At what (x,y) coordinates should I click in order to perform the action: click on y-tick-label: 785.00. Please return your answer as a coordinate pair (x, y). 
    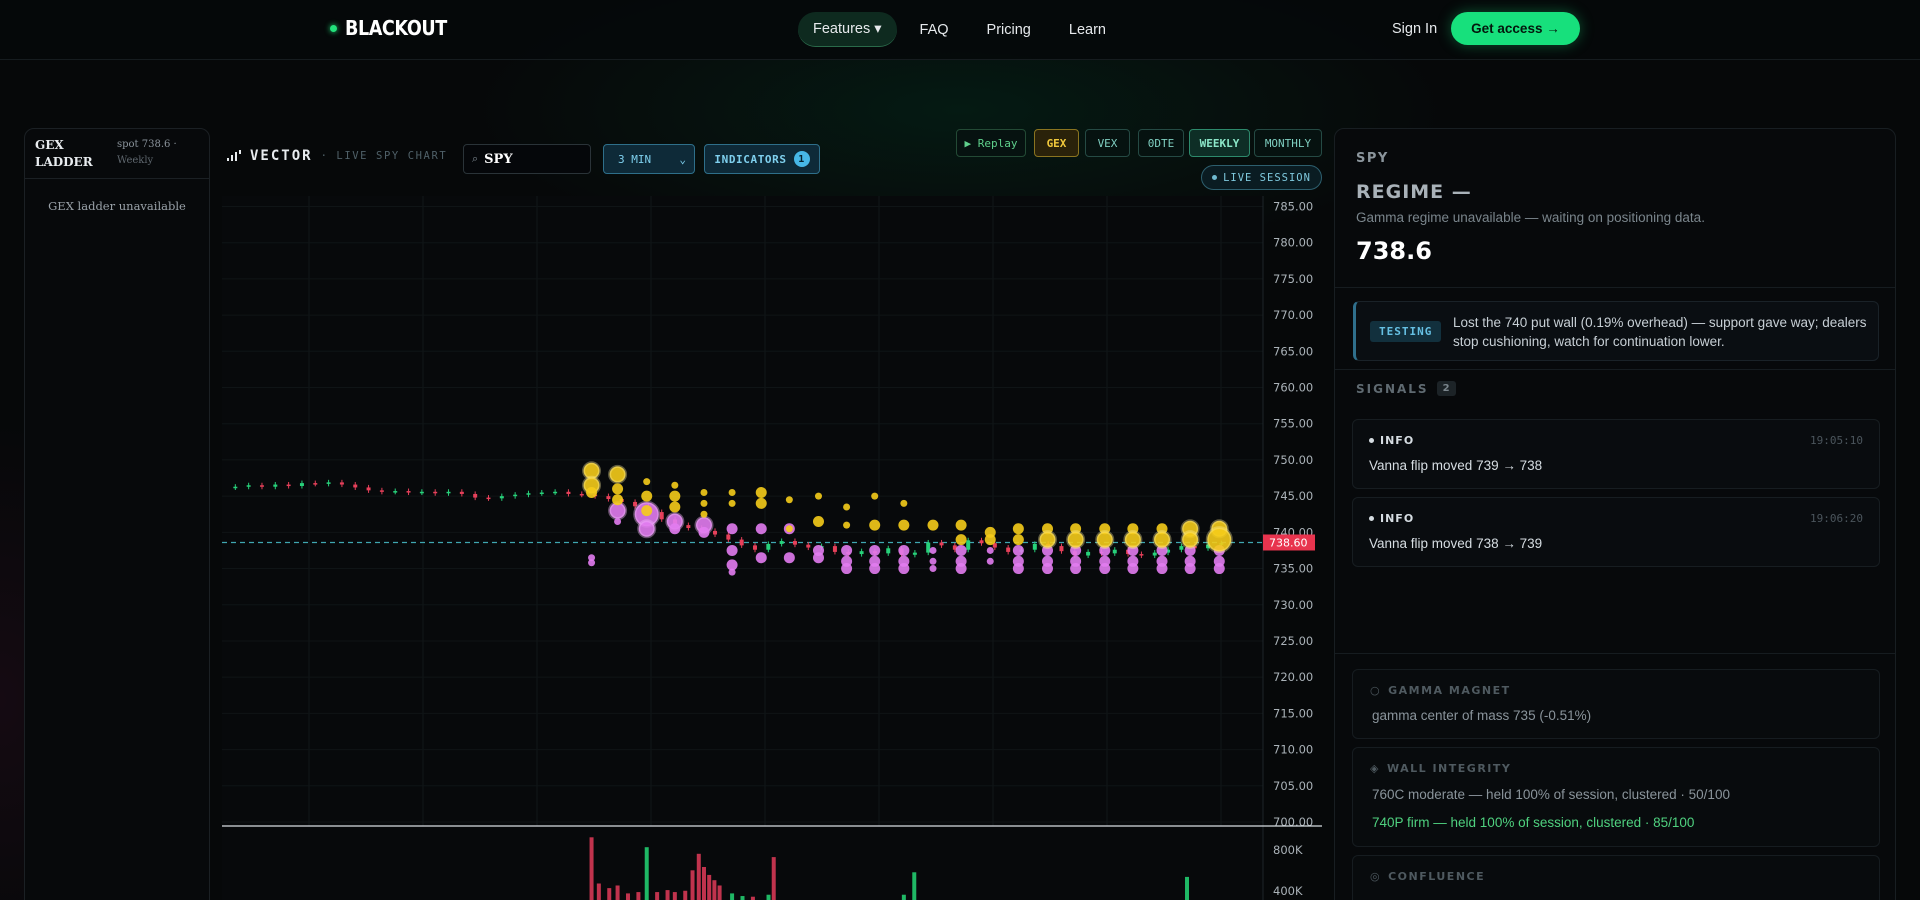
    Looking at the image, I should click on (1293, 206).